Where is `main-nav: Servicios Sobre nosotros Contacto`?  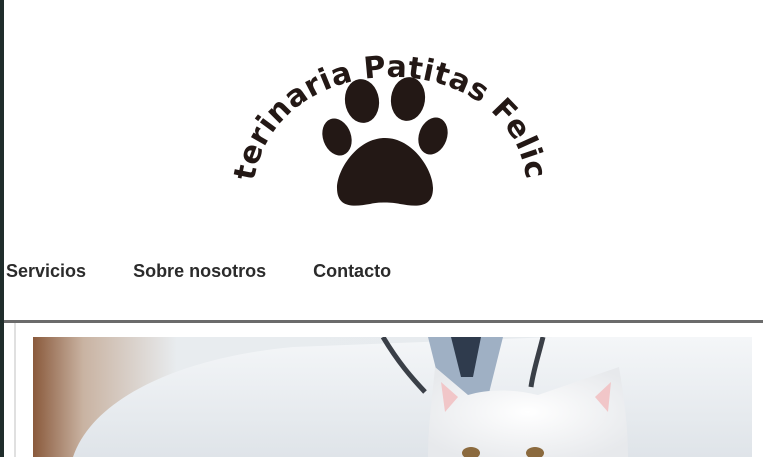
main-nav: Servicios Sobre nosotros Contacto is located at coordinates (198, 271).